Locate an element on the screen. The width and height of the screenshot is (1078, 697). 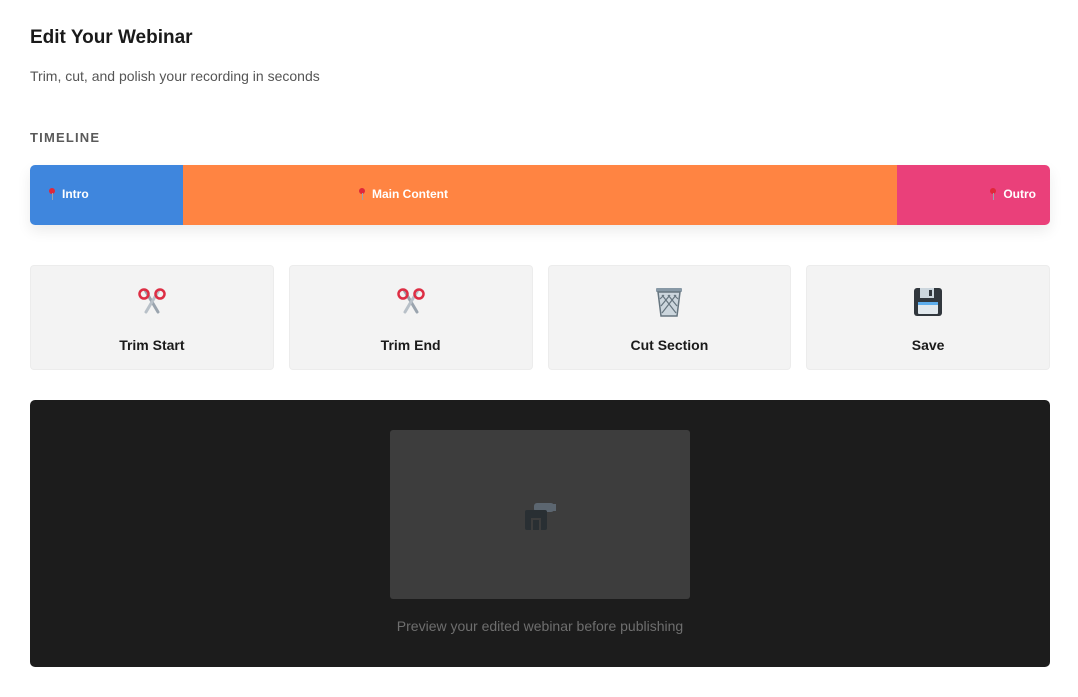
timeline-segment-label: Outro is located at coordinates (1019, 194).